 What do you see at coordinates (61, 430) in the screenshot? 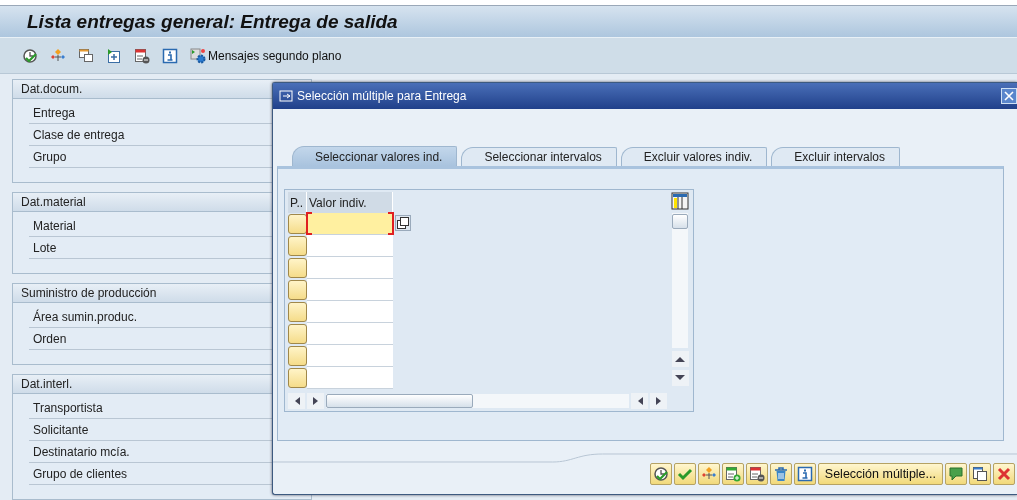
I see `field-label: Solicitante` at bounding box center [61, 430].